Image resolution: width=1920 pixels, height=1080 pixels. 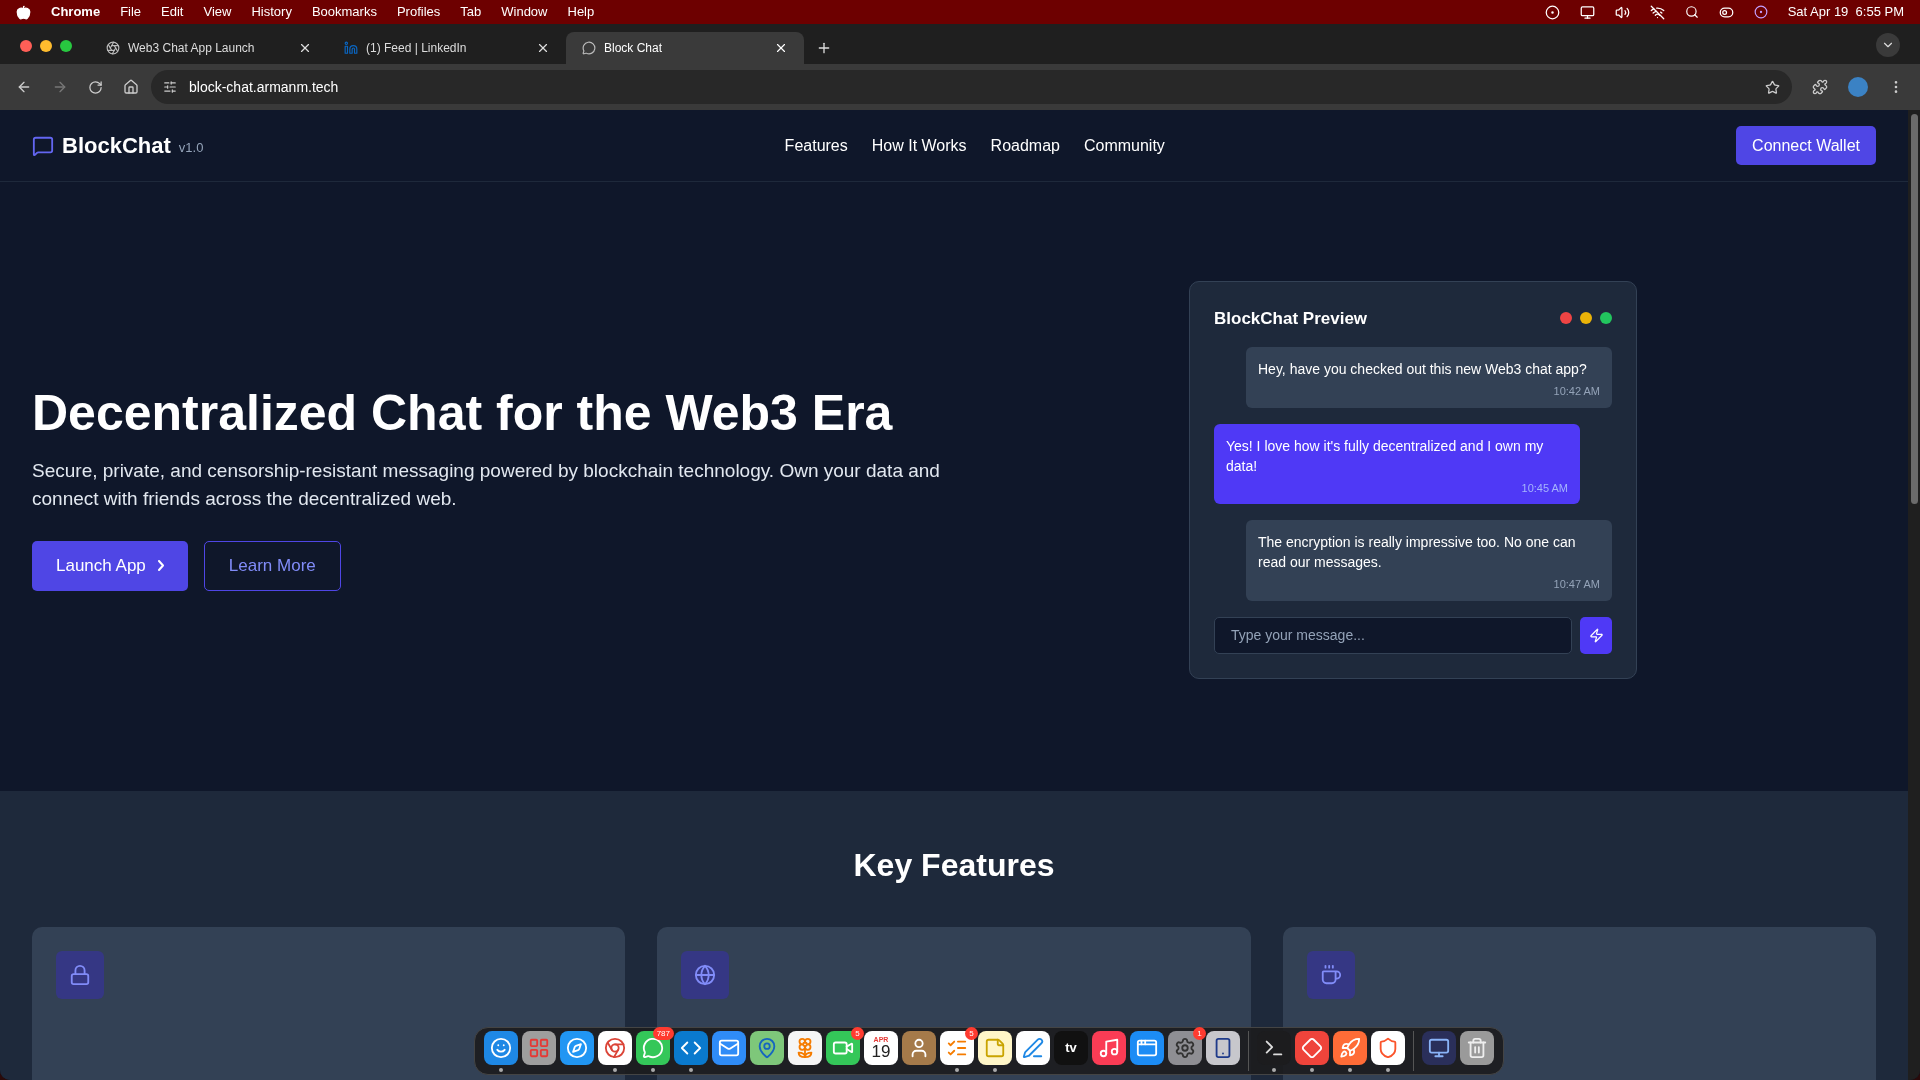 I want to click on hero-title: Decentralized Chat for the Web3 Era, so click(x=463, y=414).